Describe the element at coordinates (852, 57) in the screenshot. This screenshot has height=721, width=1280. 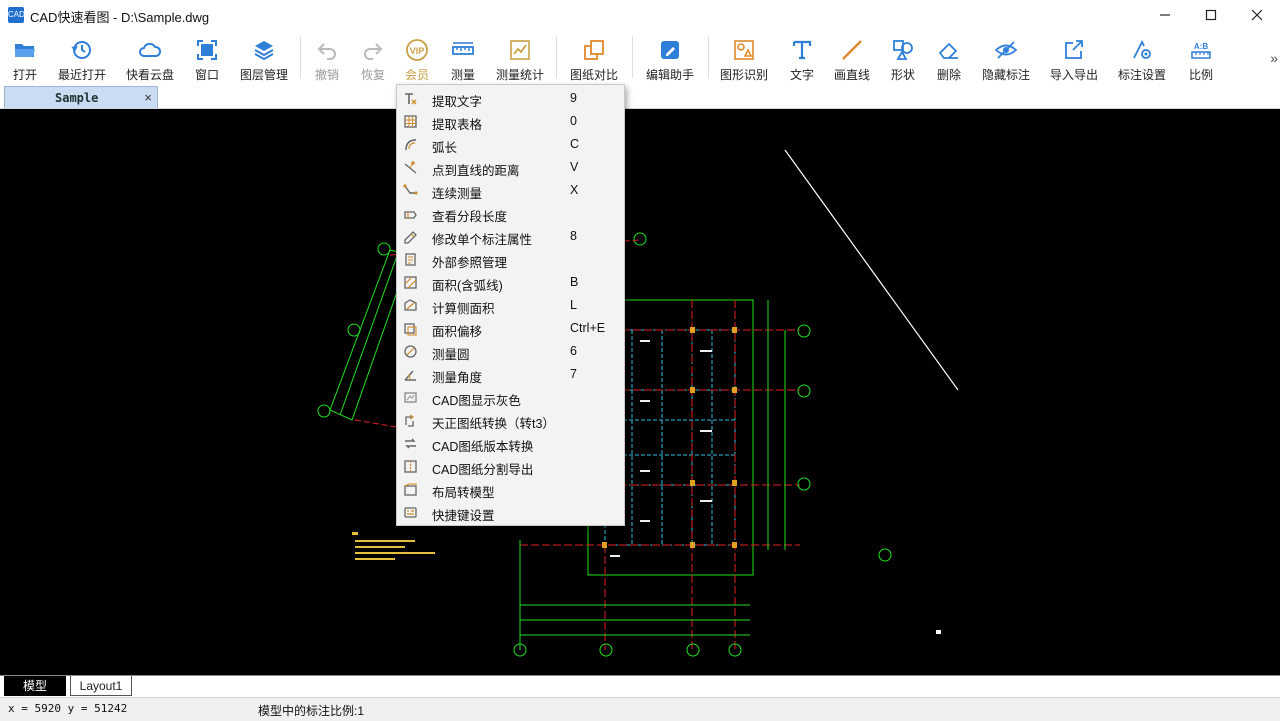
I see `draw-line-button: 画直线` at that location.